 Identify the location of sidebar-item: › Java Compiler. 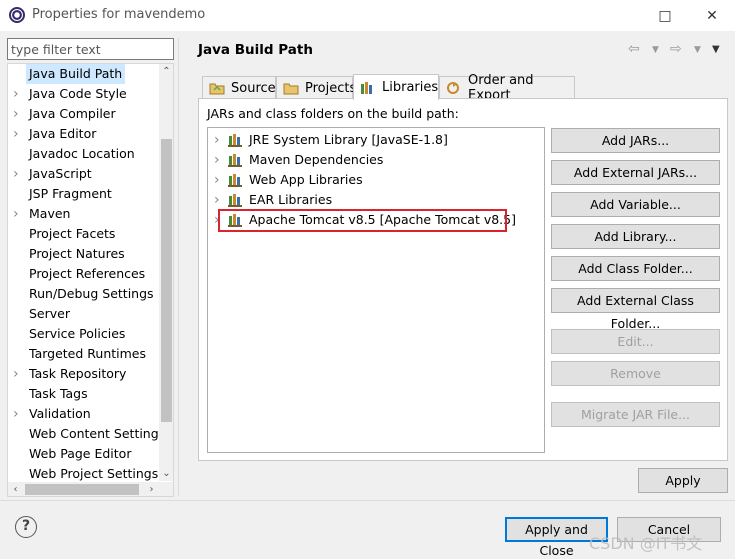
(84, 114).